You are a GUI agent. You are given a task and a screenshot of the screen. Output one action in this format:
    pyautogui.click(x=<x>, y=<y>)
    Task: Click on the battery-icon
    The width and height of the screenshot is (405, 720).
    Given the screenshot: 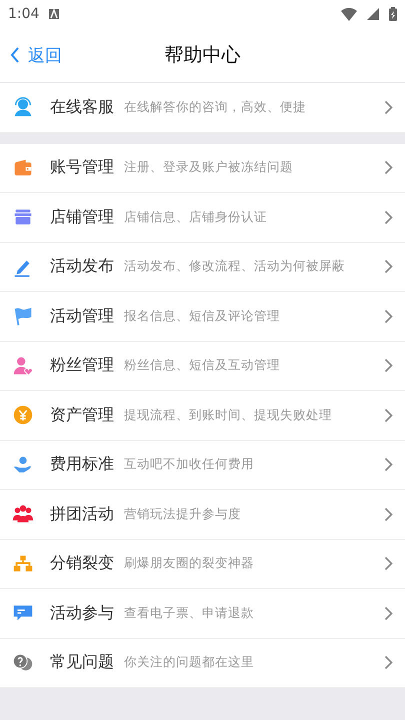 What is the action you would take?
    pyautogui.click(x=393, y=14)
    